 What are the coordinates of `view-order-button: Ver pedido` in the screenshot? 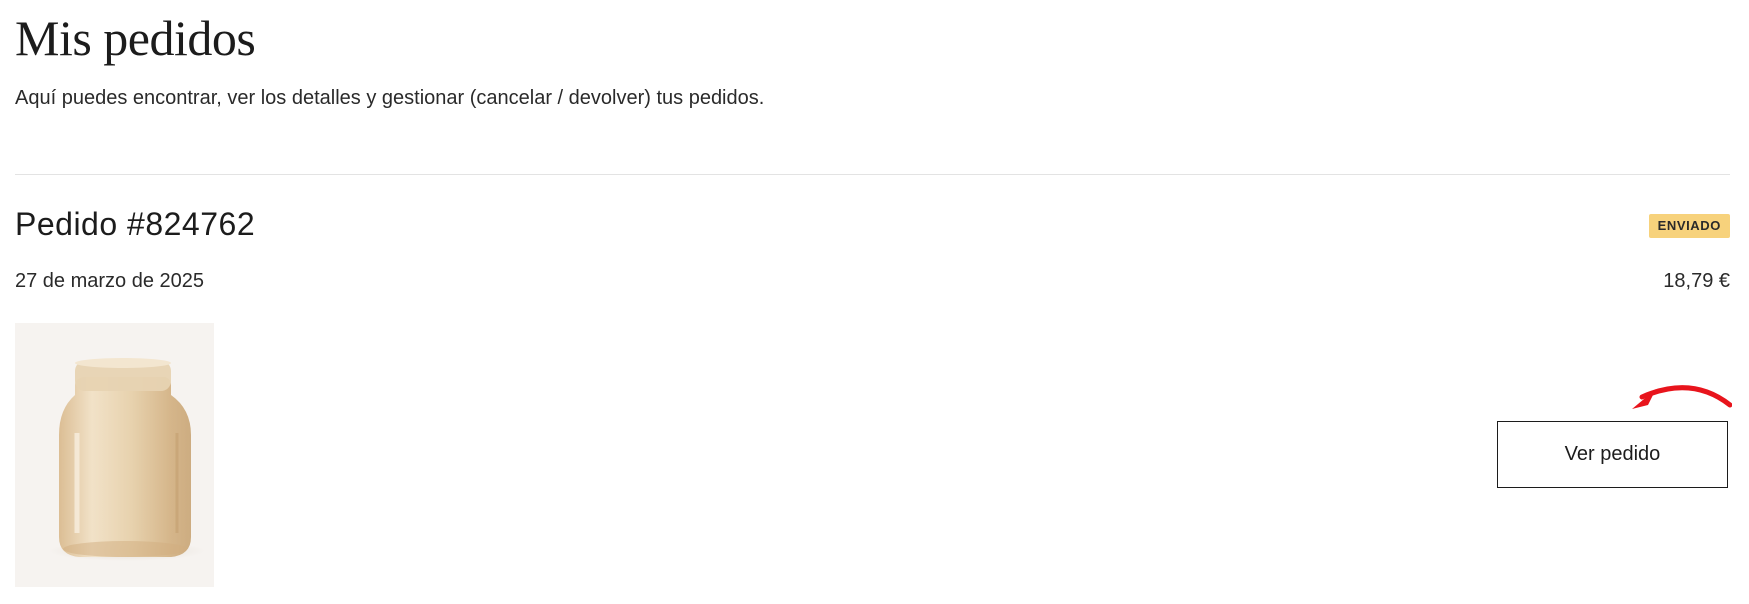 It's located at (1612, 454).